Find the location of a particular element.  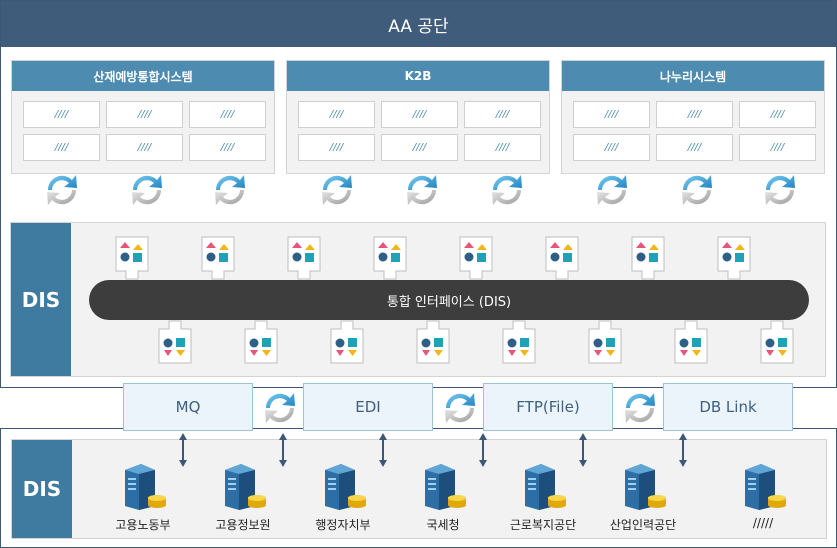

protocol-ftp: FTP(File) is located at coordinates (548, 407).